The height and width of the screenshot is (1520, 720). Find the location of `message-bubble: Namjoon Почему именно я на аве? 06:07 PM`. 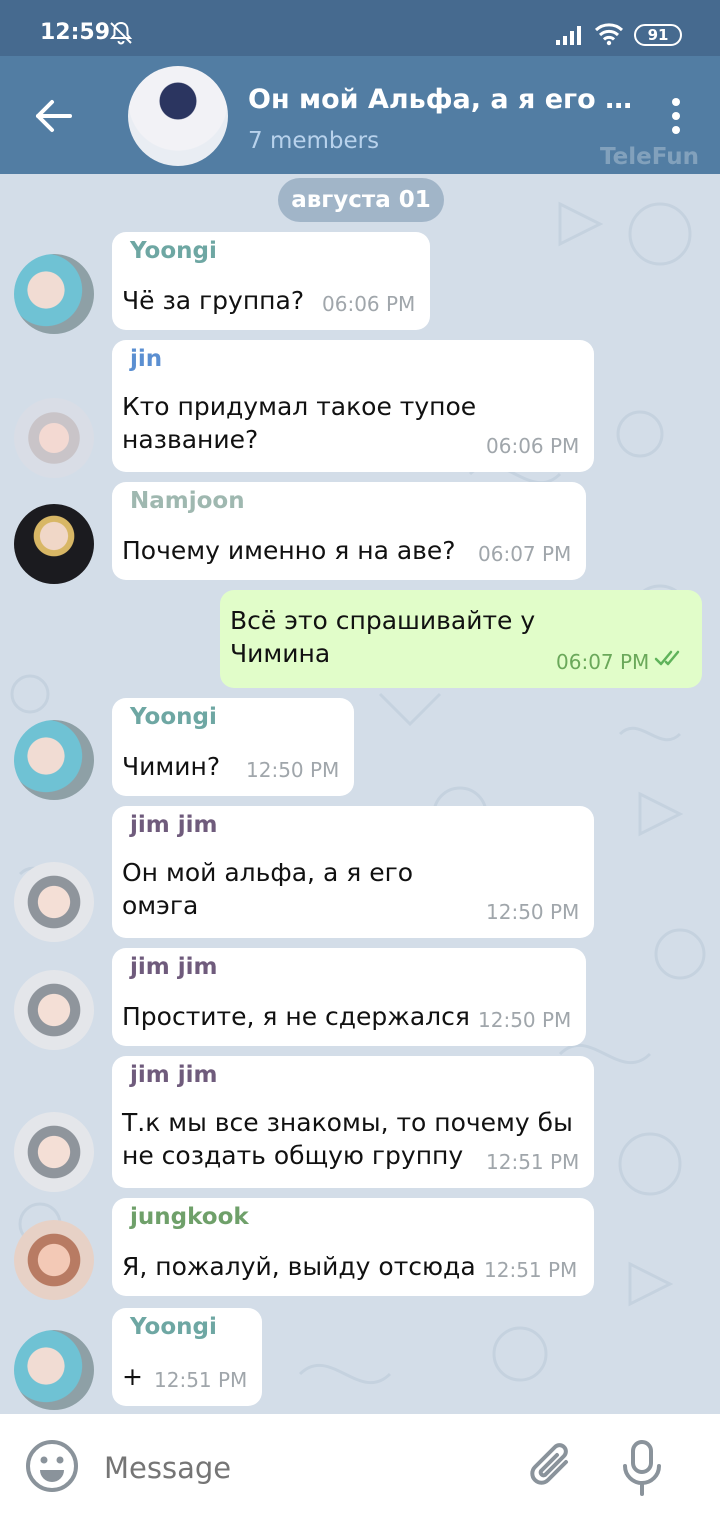

message-bubble: Namjoon Почему именно я на аве? 06:07 PM is located at coordinates (349, 531).